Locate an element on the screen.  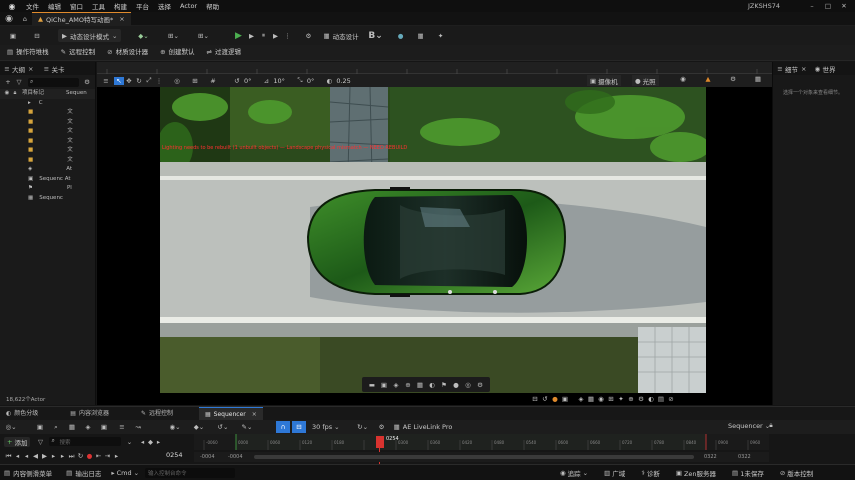
snap-settings-icon: ⊟ is located at coordinates (299, 427).